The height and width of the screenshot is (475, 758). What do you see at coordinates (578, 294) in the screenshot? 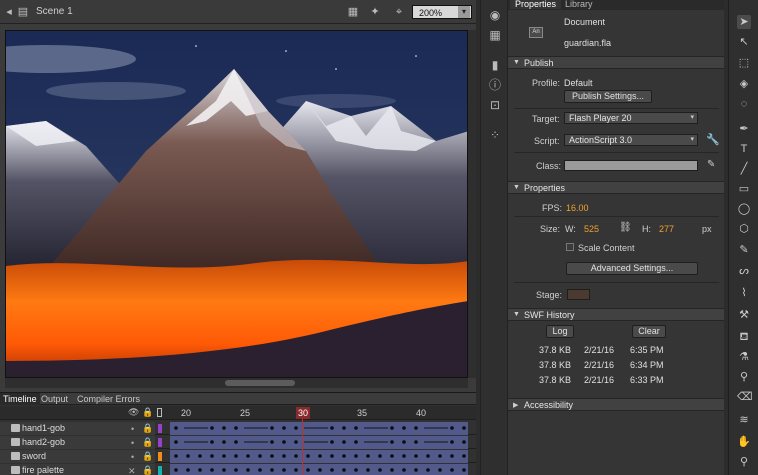
I see `stage-color-swatch` at bounding box center [578, 294].